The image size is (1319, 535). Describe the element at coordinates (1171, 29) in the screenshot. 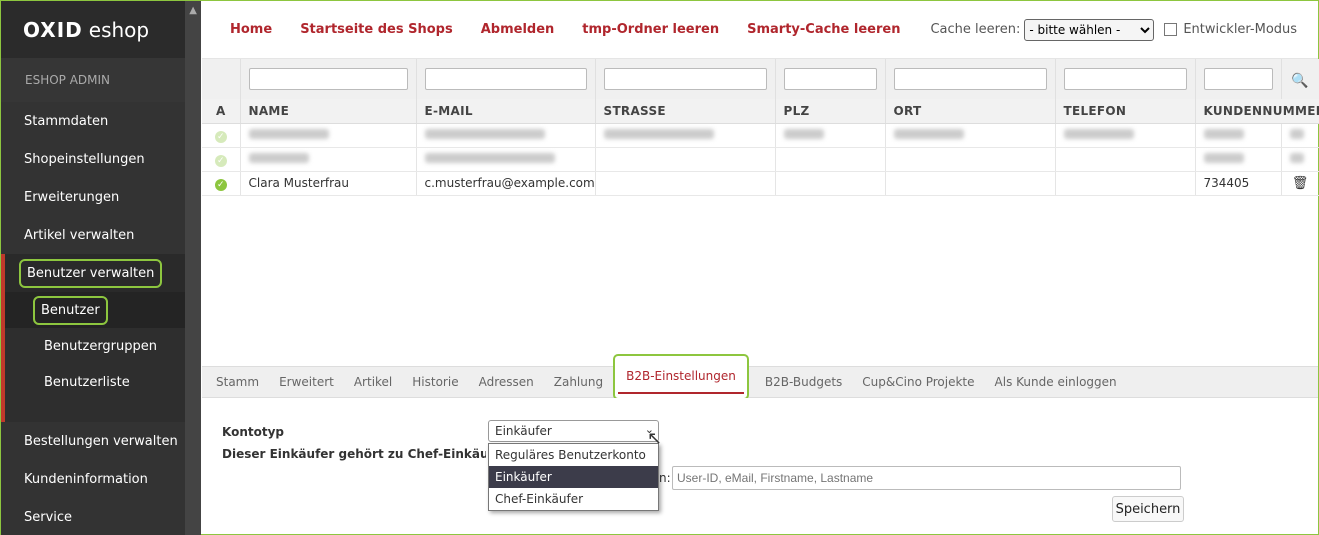

I see `devmode-checkbox` at that location.